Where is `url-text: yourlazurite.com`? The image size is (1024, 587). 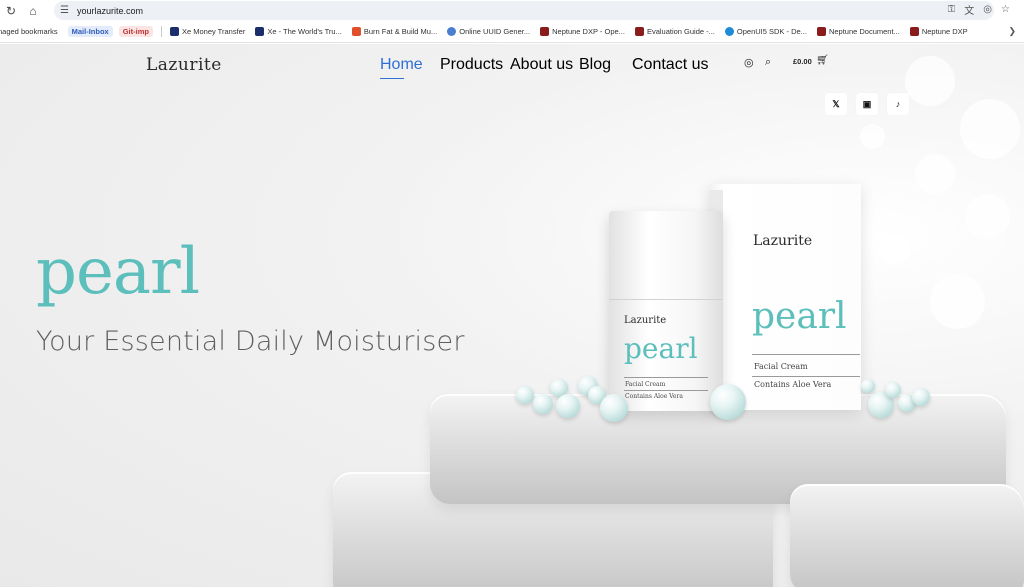 url-text: yourlazurite.com is located at coordinates (109, 10).